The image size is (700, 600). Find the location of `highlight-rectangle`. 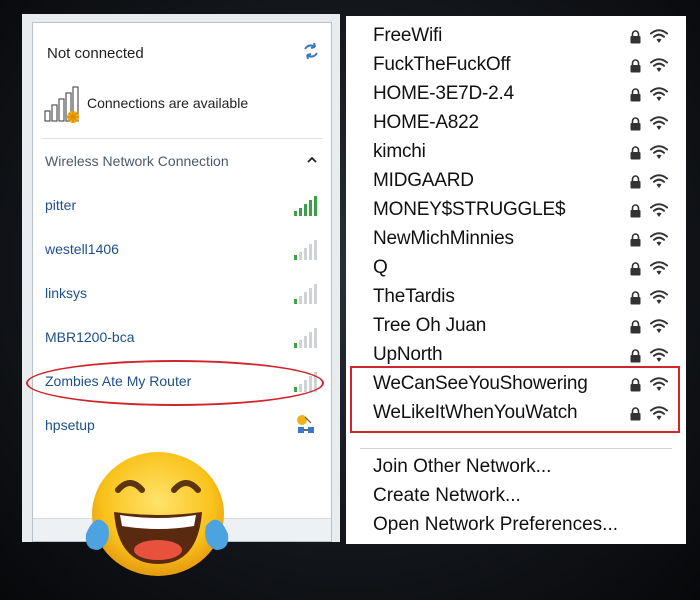

highlight-rectangle is located at coordinates (515, 399).